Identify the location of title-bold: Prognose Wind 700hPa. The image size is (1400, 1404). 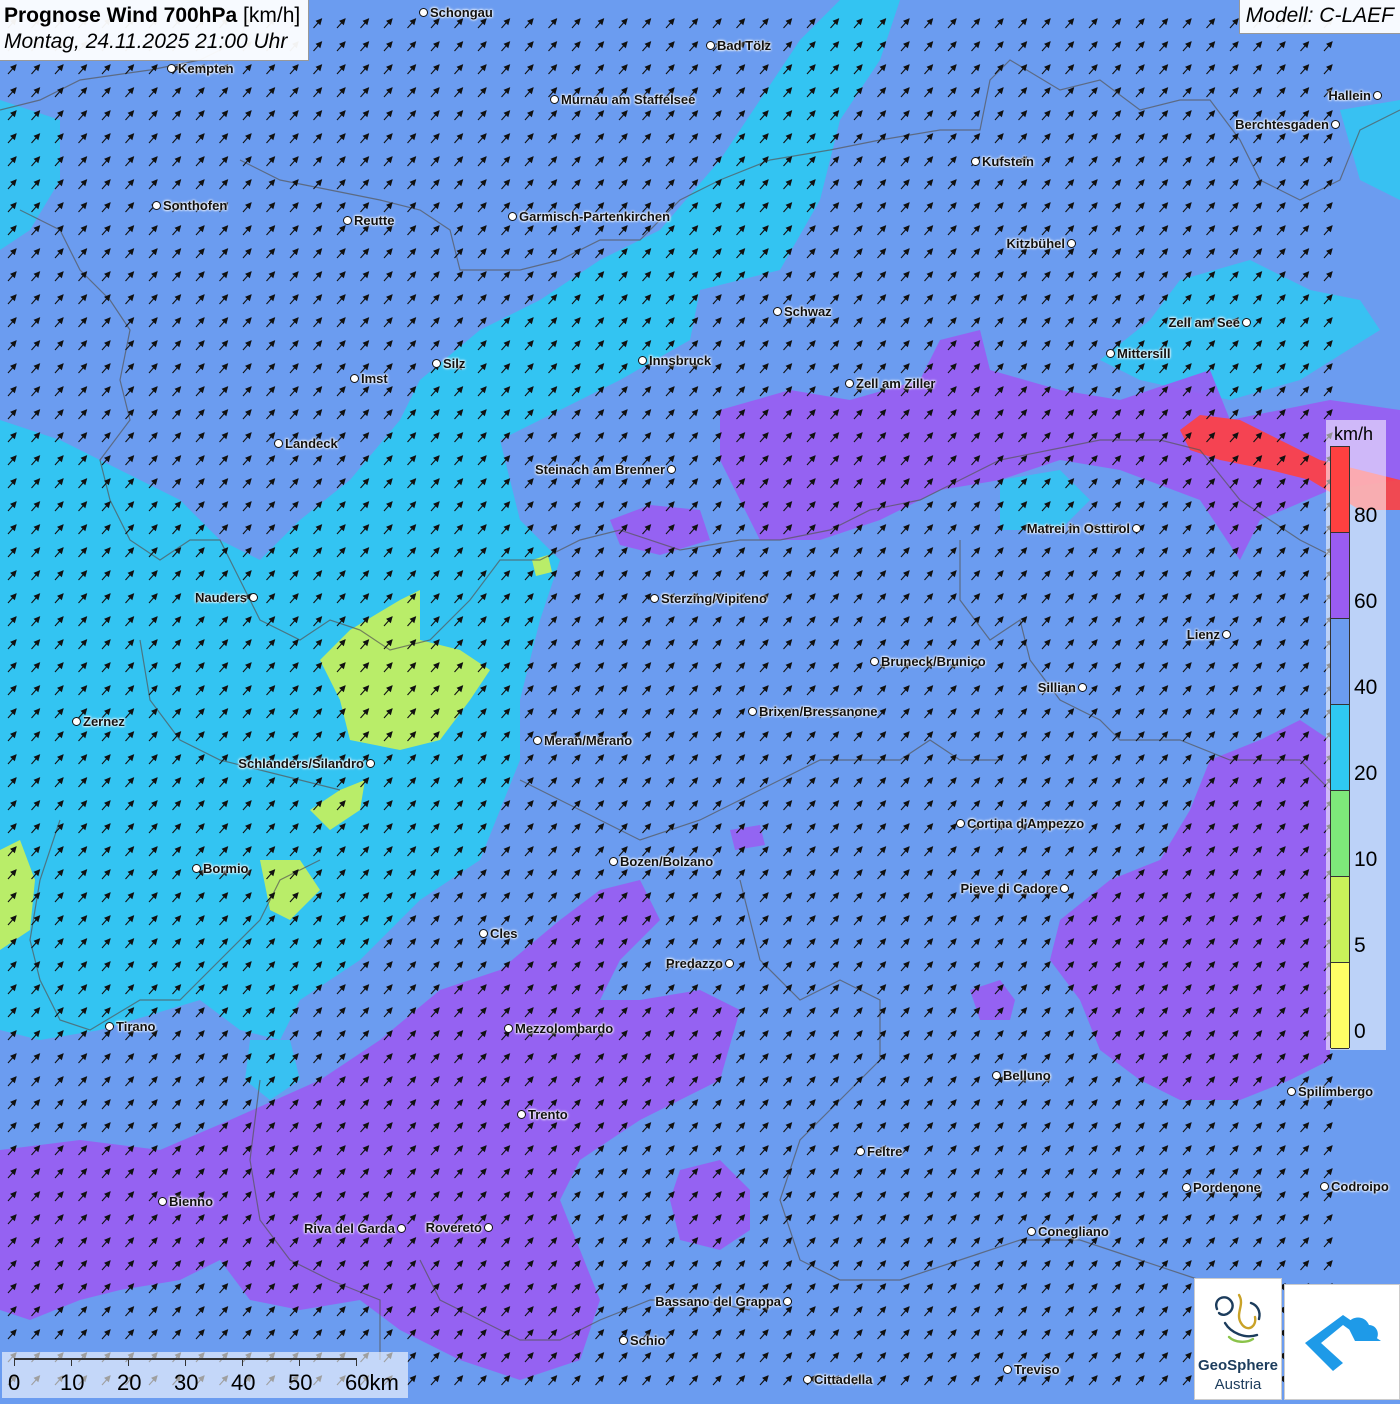
(121, 15).